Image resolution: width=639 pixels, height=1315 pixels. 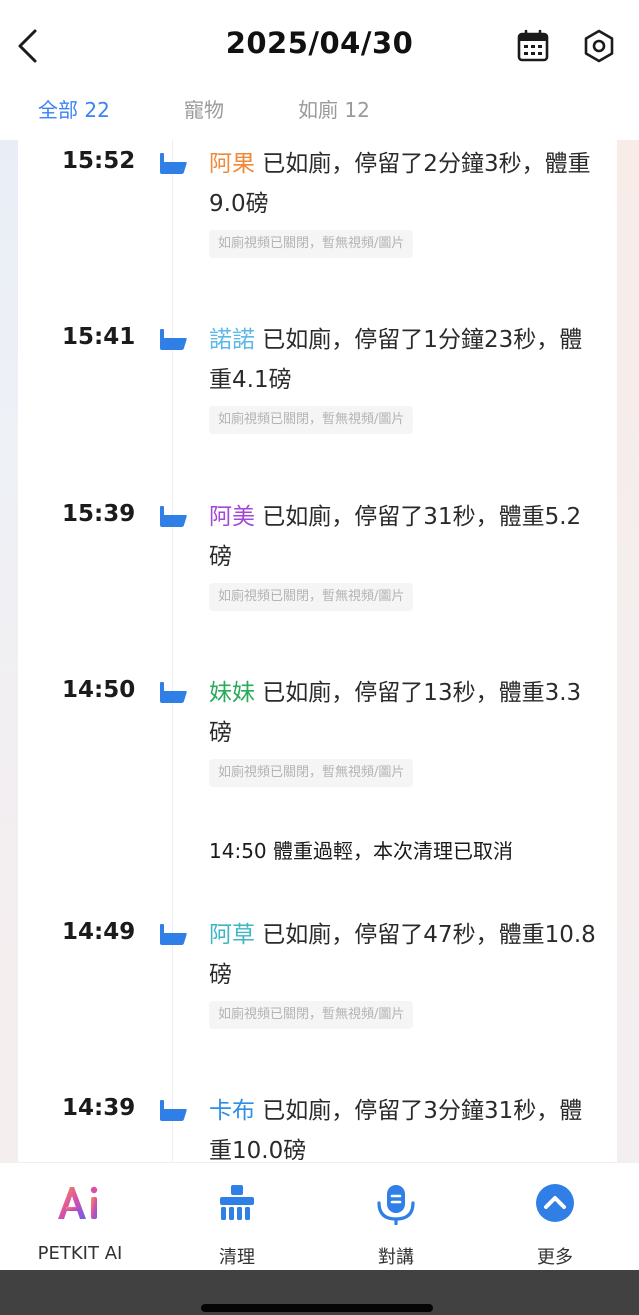 I want to click on tab-pets-label: 寵物, so click(x=204, y=110).